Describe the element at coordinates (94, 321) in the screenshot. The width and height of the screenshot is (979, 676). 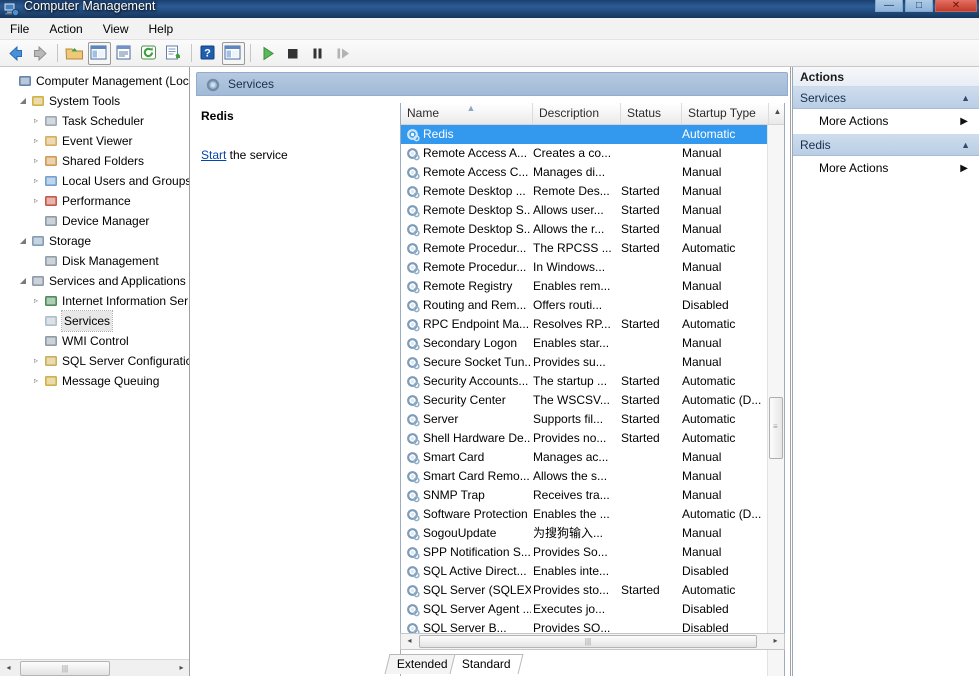
I see `tree-node-services: Services` at that location.